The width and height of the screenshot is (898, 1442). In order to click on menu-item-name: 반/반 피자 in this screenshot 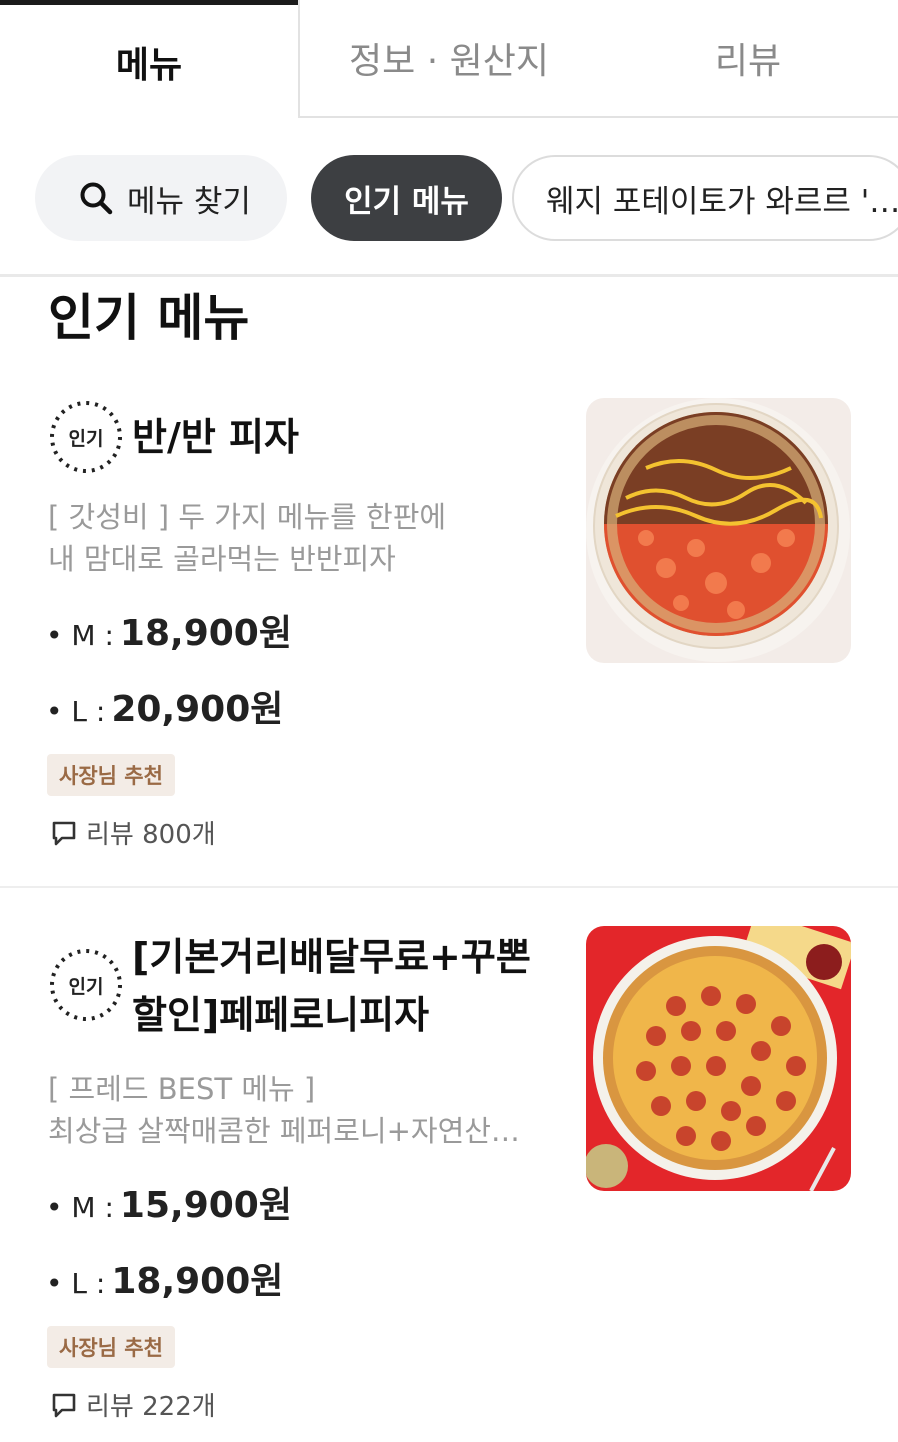, I will do `click(215, 437)`.